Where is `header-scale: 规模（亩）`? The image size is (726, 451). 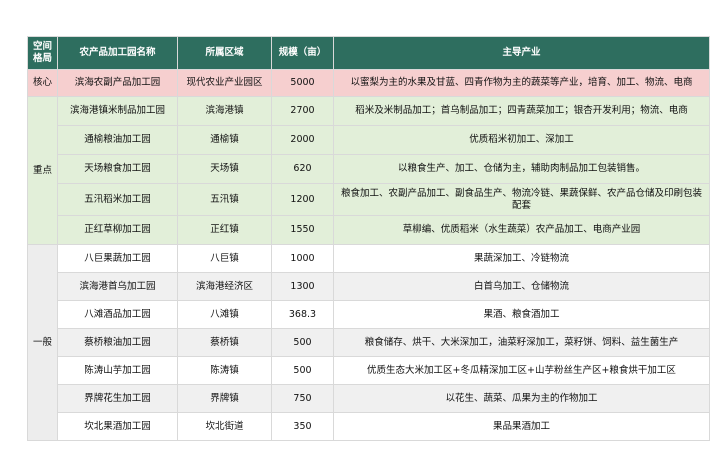
header-scale: 规模（亩） is located at coordinates (302, 53).